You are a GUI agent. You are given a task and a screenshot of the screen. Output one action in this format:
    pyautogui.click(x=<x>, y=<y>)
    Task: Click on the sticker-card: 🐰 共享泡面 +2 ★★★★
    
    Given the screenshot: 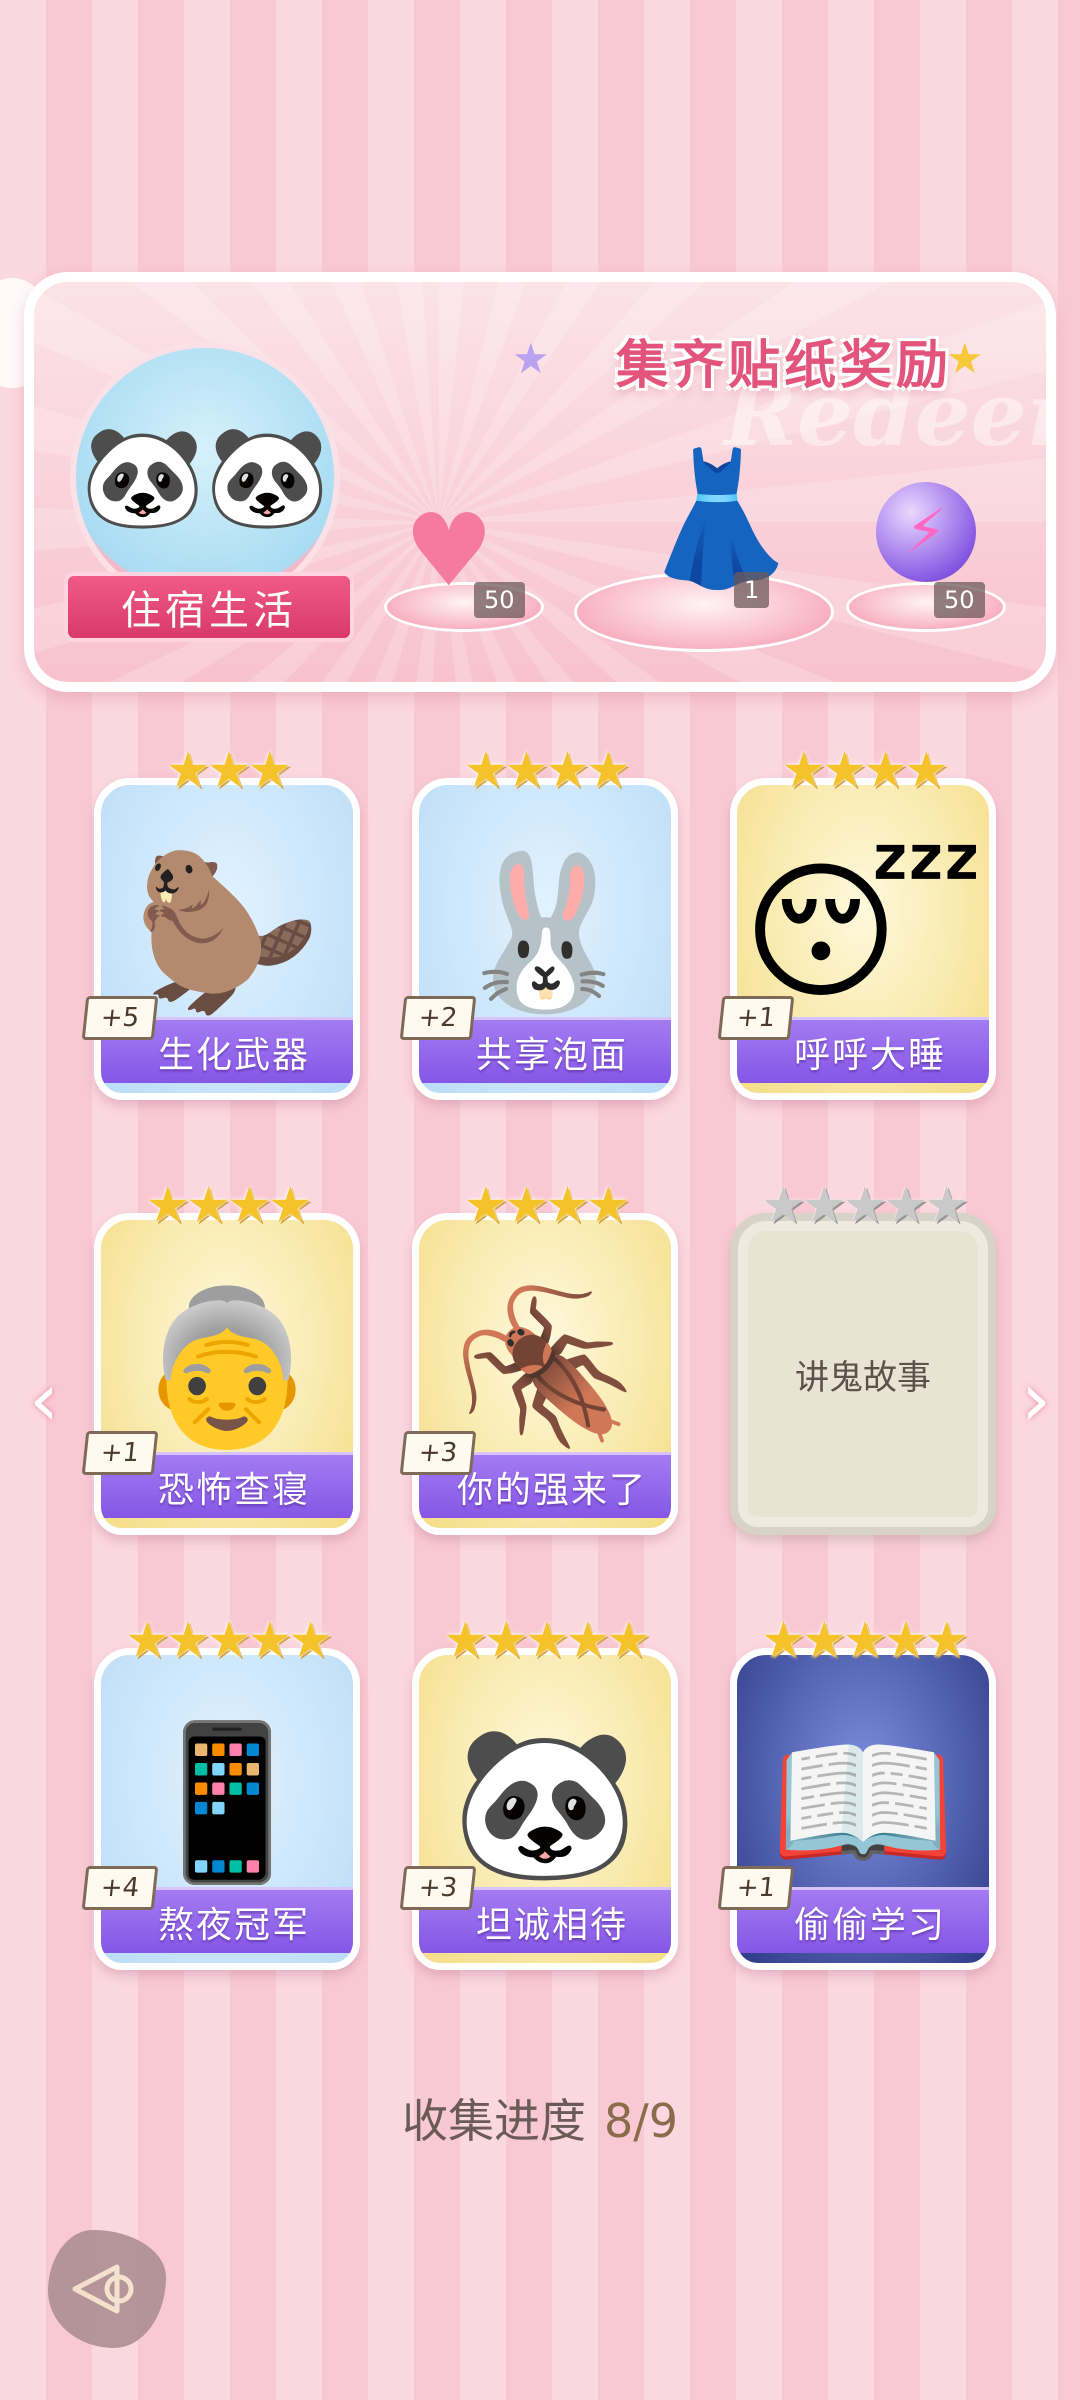 What is the action you would take?
    pyautogui.click(x=538, y=920)
    